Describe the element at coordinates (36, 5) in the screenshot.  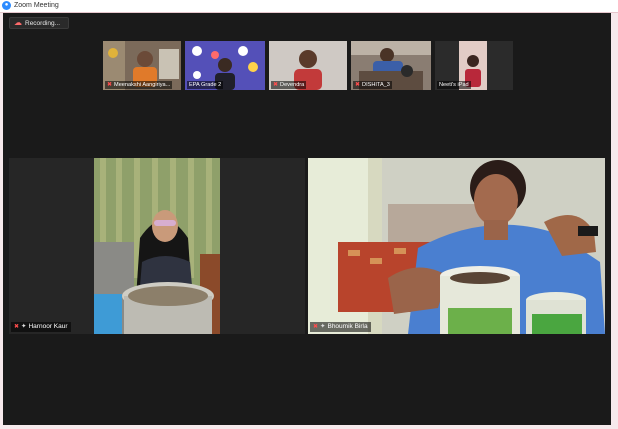
I see `window-title: Zoom Meeting` at that location.